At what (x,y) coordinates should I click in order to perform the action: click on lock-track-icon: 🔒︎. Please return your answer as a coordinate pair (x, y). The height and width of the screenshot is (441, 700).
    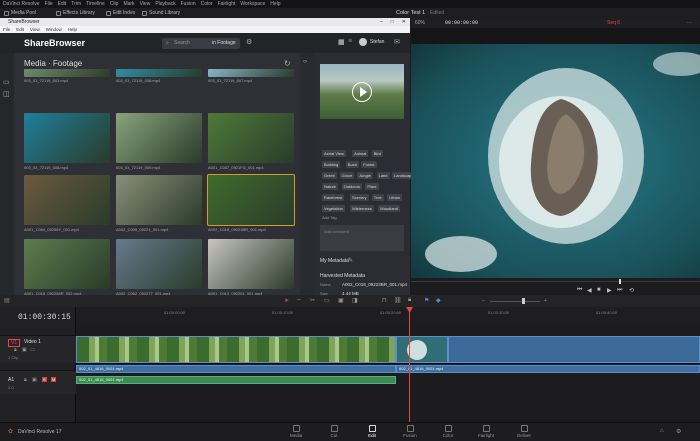
    Looking at the image, I should click on (15, 350).